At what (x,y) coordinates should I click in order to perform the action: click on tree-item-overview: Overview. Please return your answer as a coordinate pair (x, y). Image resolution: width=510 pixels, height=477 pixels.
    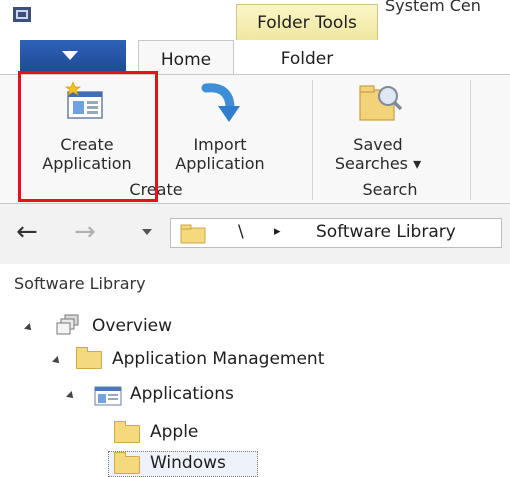
    Looking at the image, I should click on (132, 326).